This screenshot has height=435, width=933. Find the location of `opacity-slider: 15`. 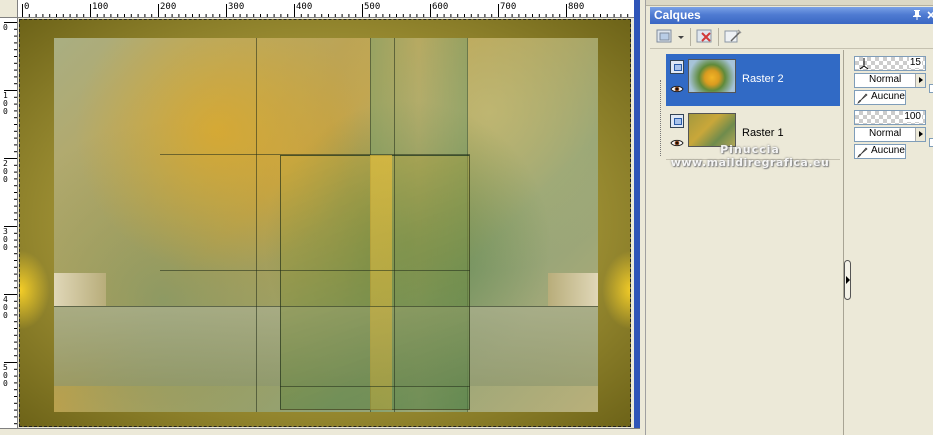

opacity-slider: 15 is located at coordinates (890, 63).